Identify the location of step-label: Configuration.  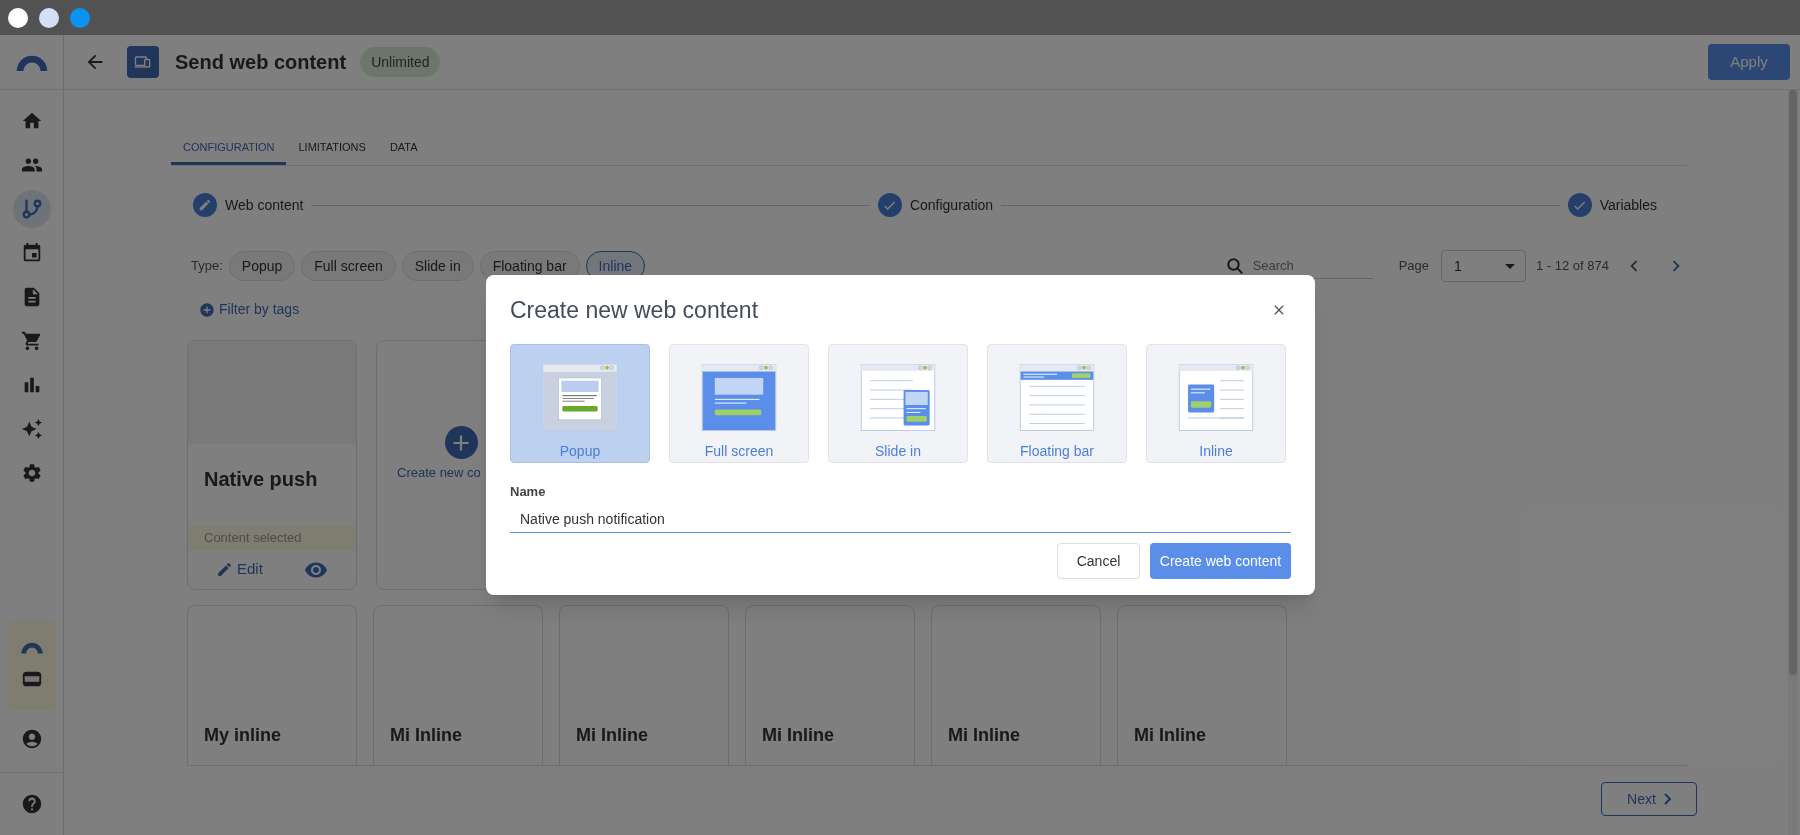
(951, 205).